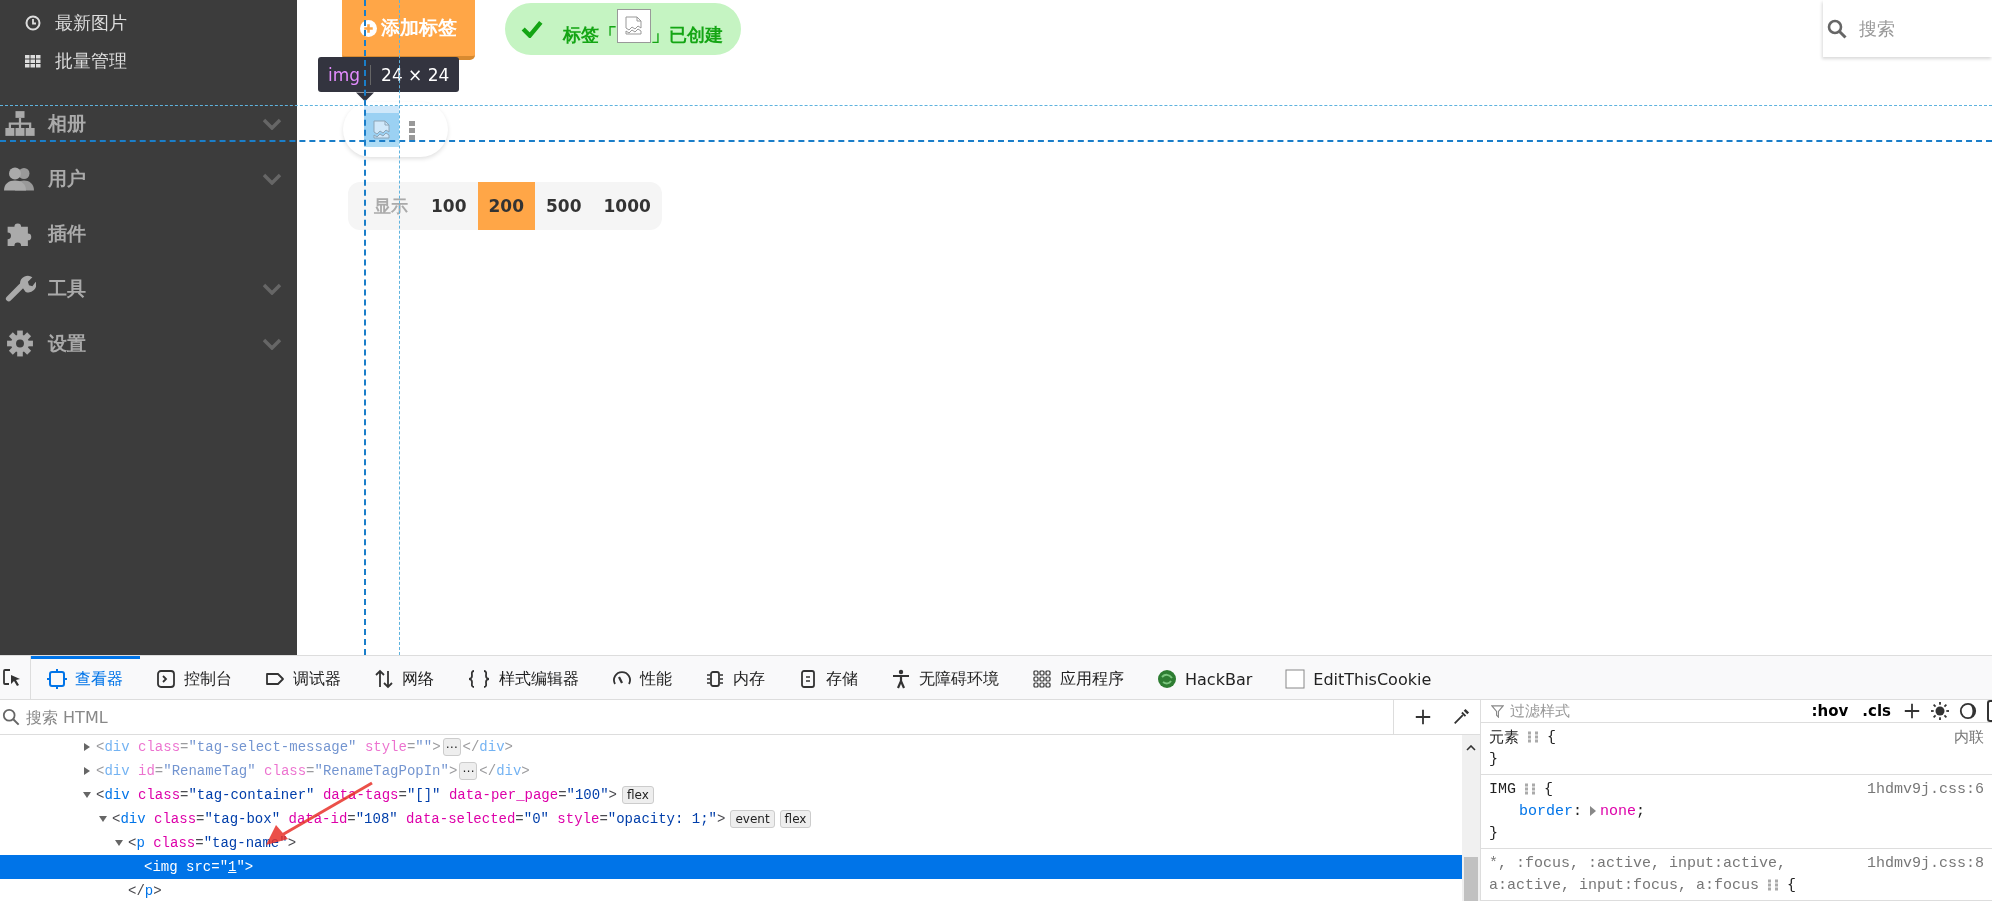  Describe the element at coordinates (1471, 818) in the screenshot. I see `scrollbar` at that location.